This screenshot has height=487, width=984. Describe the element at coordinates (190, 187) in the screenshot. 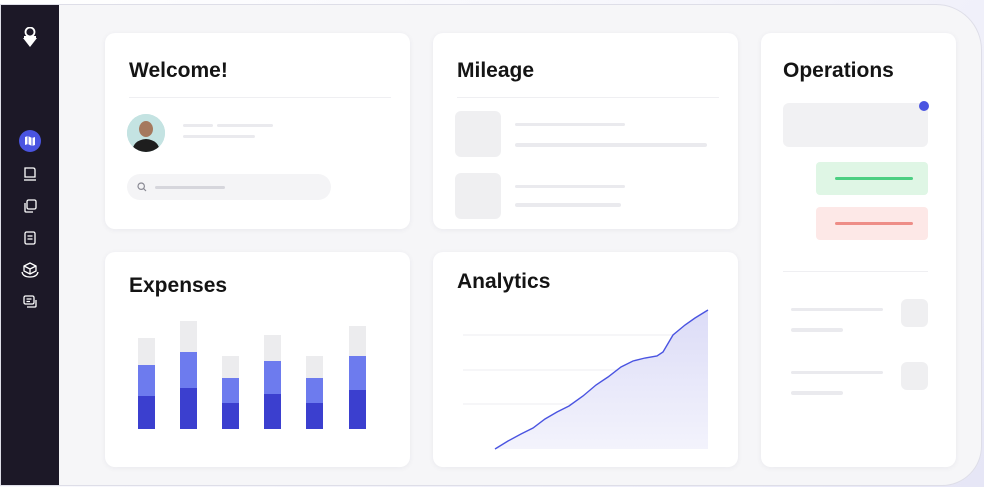

I see `search-placeholder` at that location.